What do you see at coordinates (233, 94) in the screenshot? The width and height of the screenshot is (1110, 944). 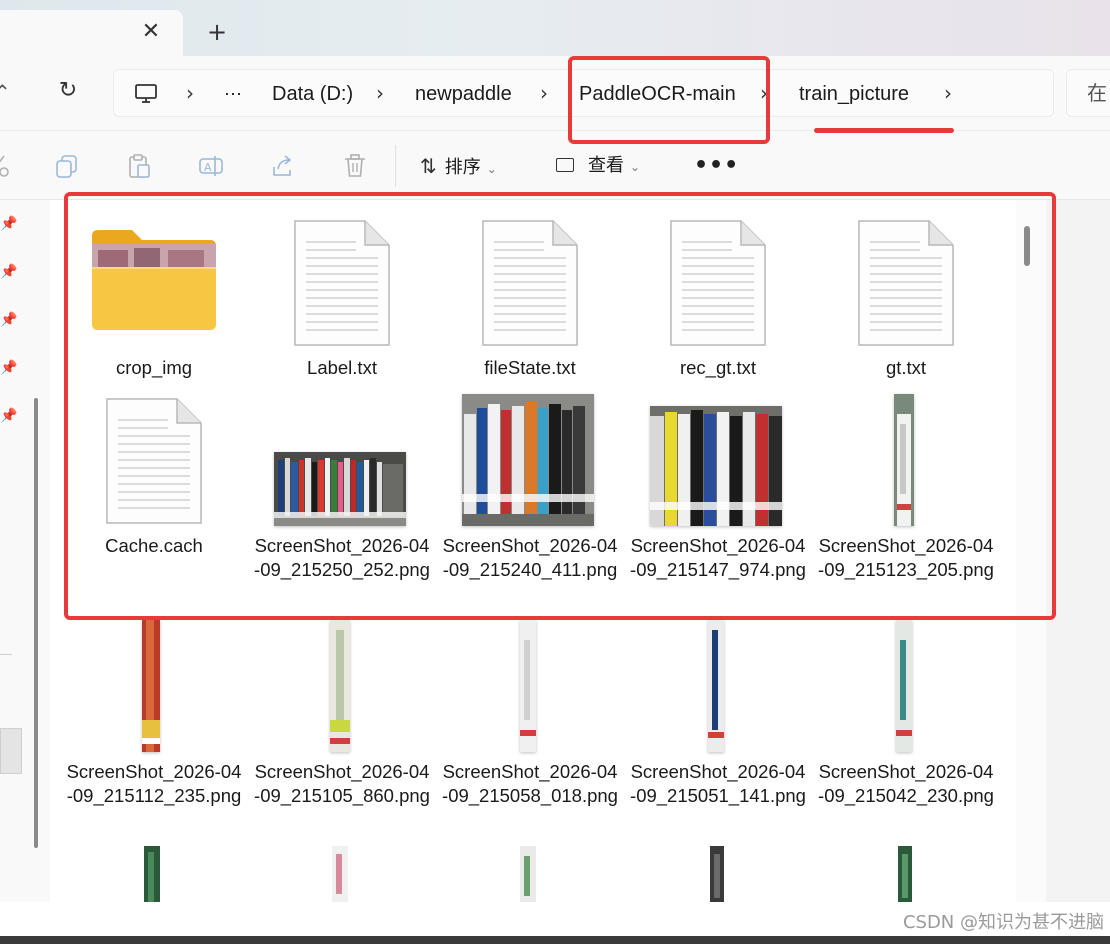 I see `breadcrumb-more-icon: ⋯` at bounding box center [233, 94].